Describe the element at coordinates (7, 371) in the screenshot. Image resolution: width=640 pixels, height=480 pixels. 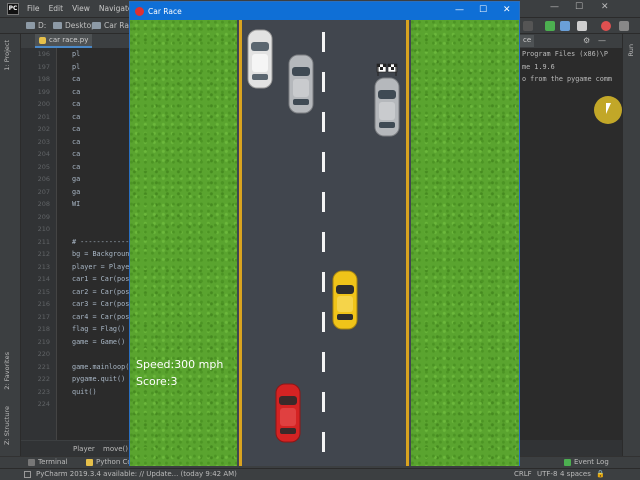
I see `favorites-tool-tab: 2: Favorites` at that location.